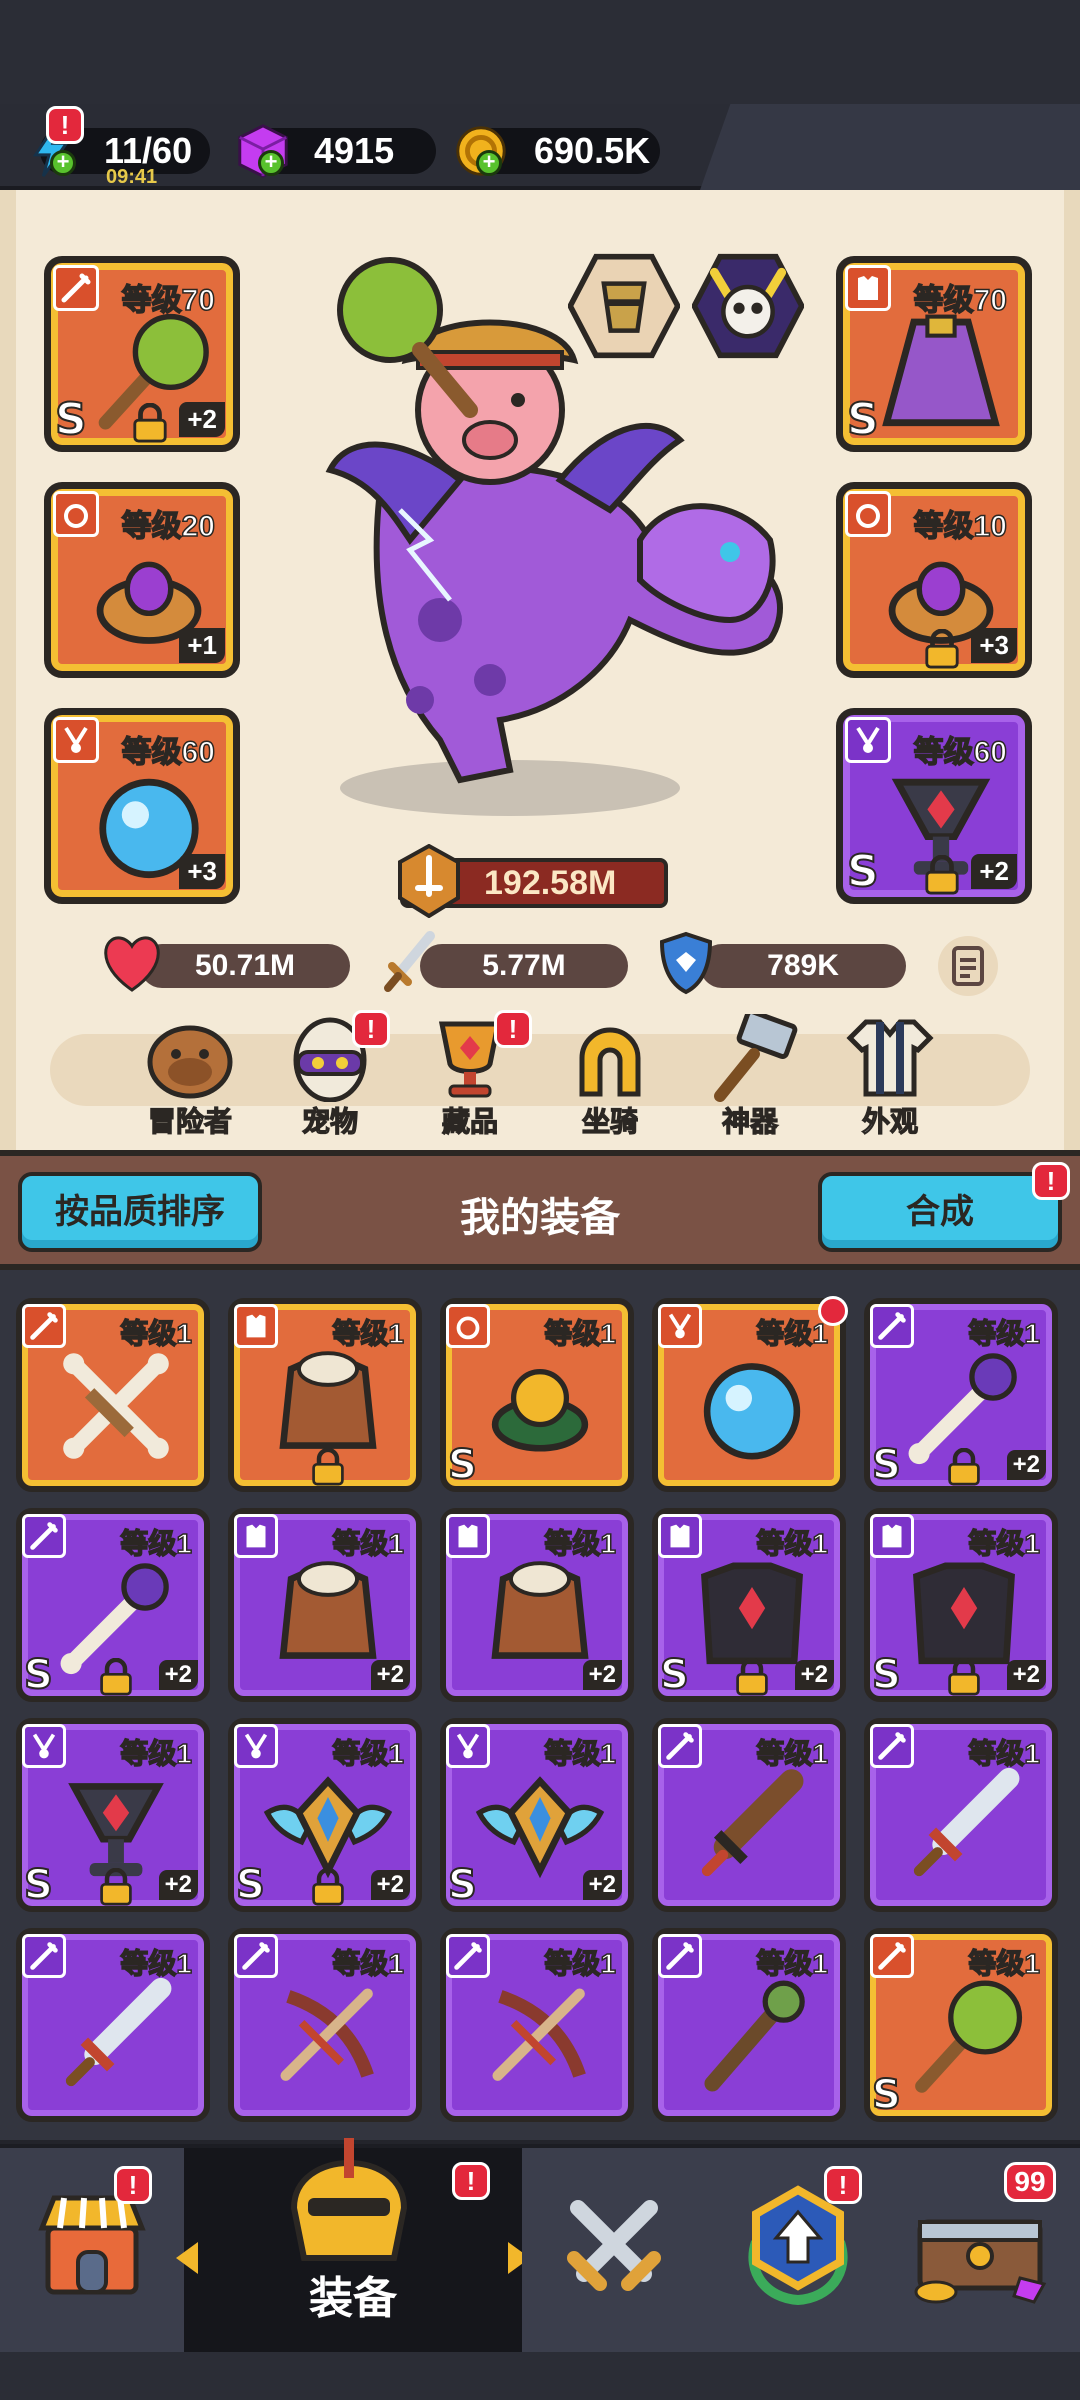 This screenshot has height=2400, width=1080. I want to click on equipped-slot-necklace-left: 等级60 +3, so click(142, 806).